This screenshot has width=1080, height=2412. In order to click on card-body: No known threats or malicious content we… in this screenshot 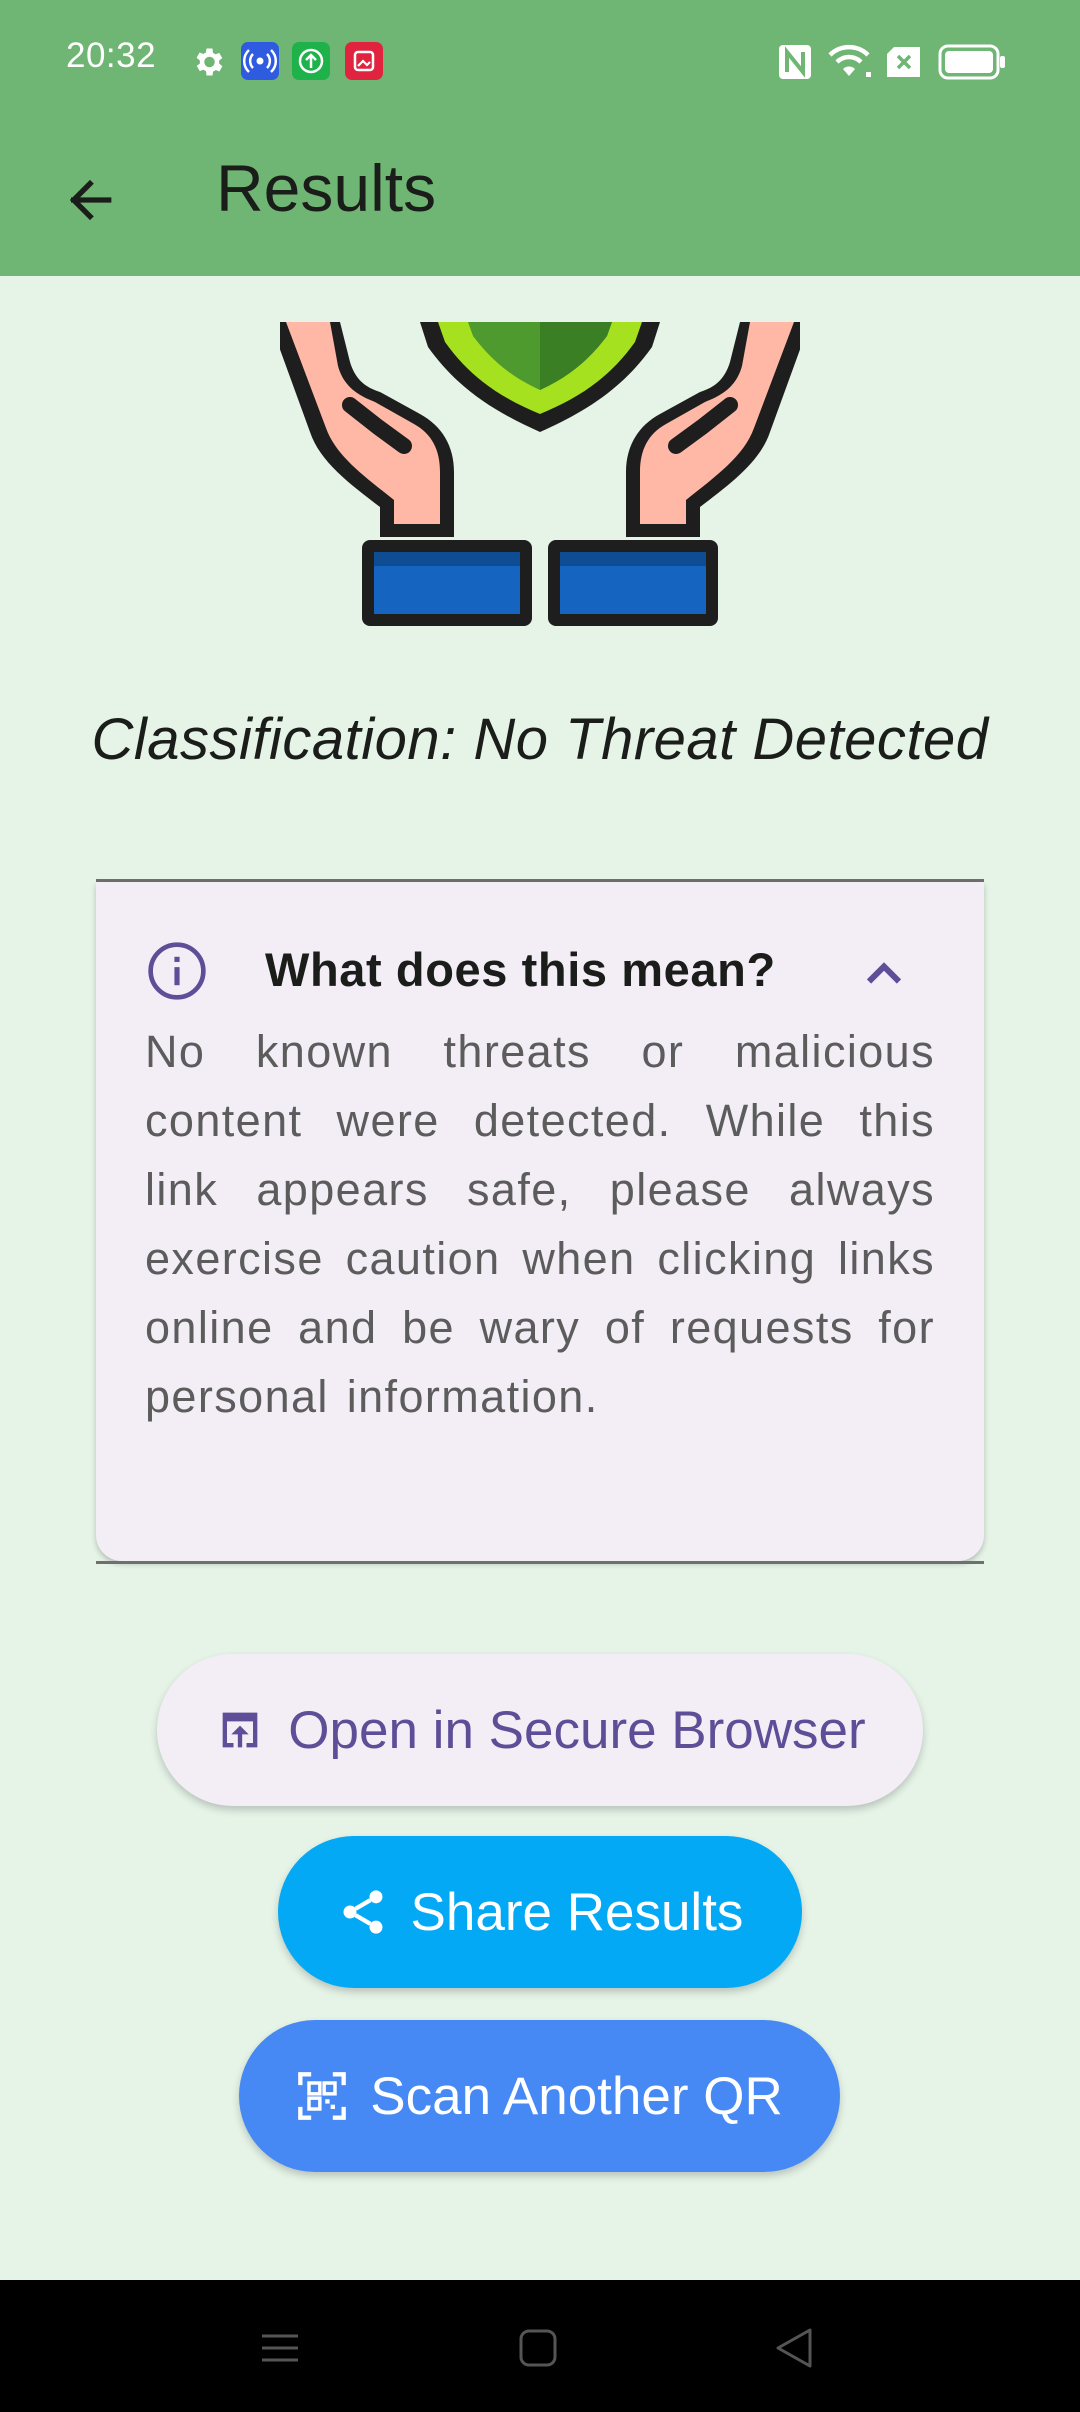, I will do `click(540, 1224)`.